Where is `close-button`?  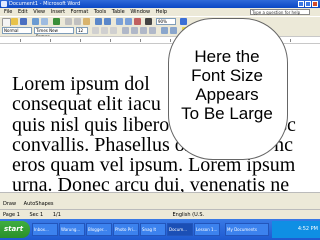
close-button is located at coordinates (315, 4).